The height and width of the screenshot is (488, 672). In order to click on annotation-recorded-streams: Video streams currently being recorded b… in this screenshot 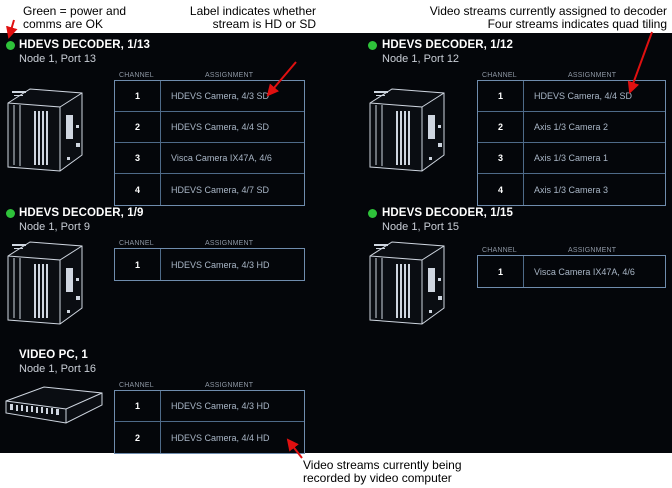, I will do `click(413, 472)`.